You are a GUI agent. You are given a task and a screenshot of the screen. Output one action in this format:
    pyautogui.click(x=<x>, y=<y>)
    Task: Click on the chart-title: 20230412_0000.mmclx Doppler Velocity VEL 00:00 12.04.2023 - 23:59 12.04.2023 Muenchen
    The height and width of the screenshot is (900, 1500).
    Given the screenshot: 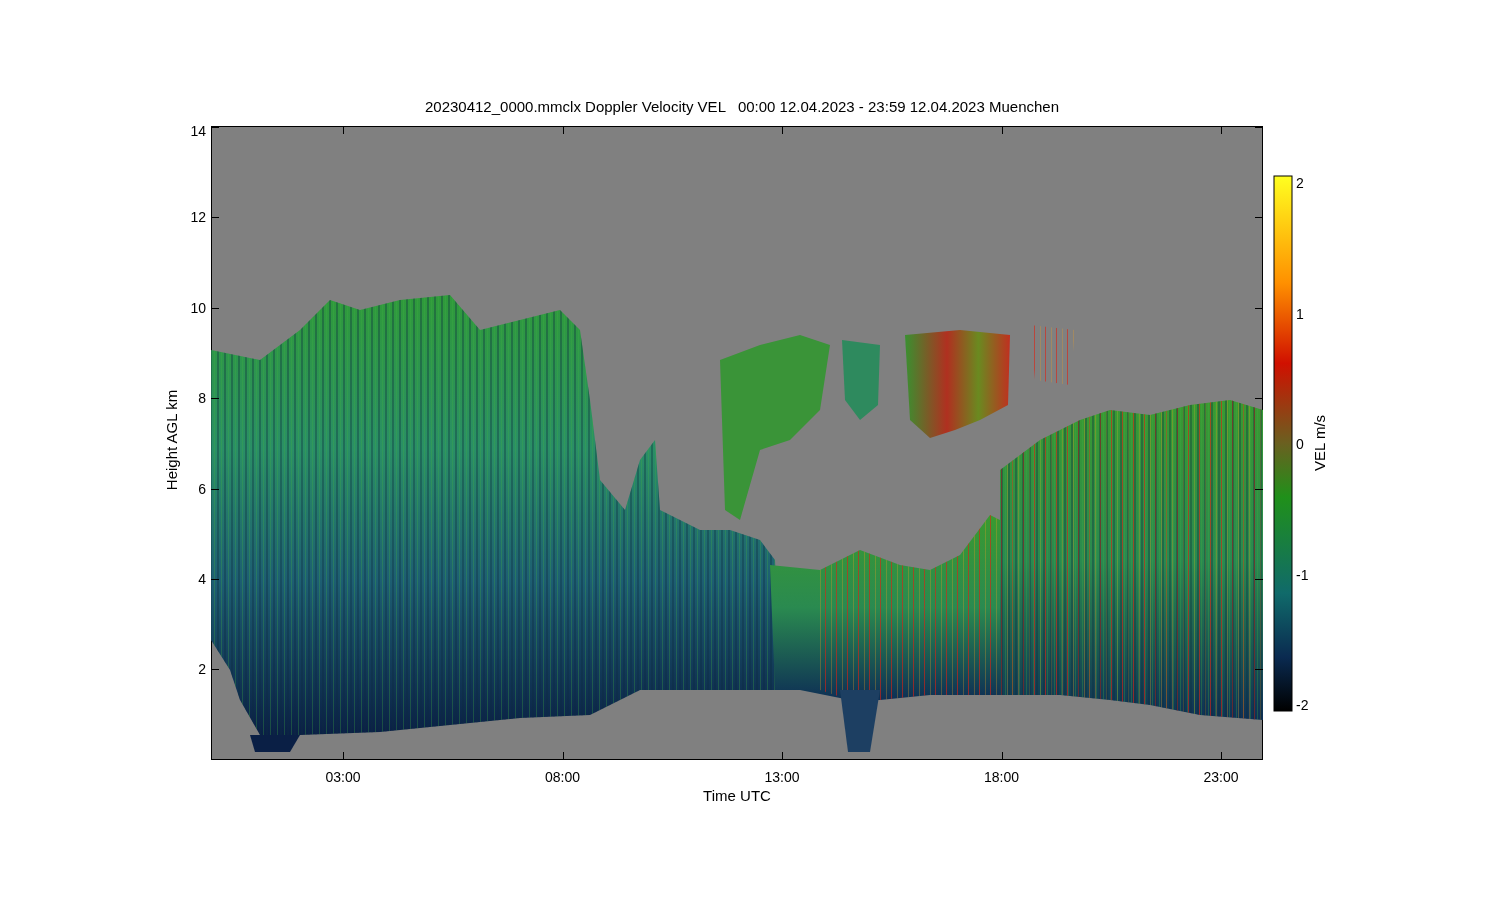 What is the action you would take?
    pyautogui.click(x=742, y=106)
    